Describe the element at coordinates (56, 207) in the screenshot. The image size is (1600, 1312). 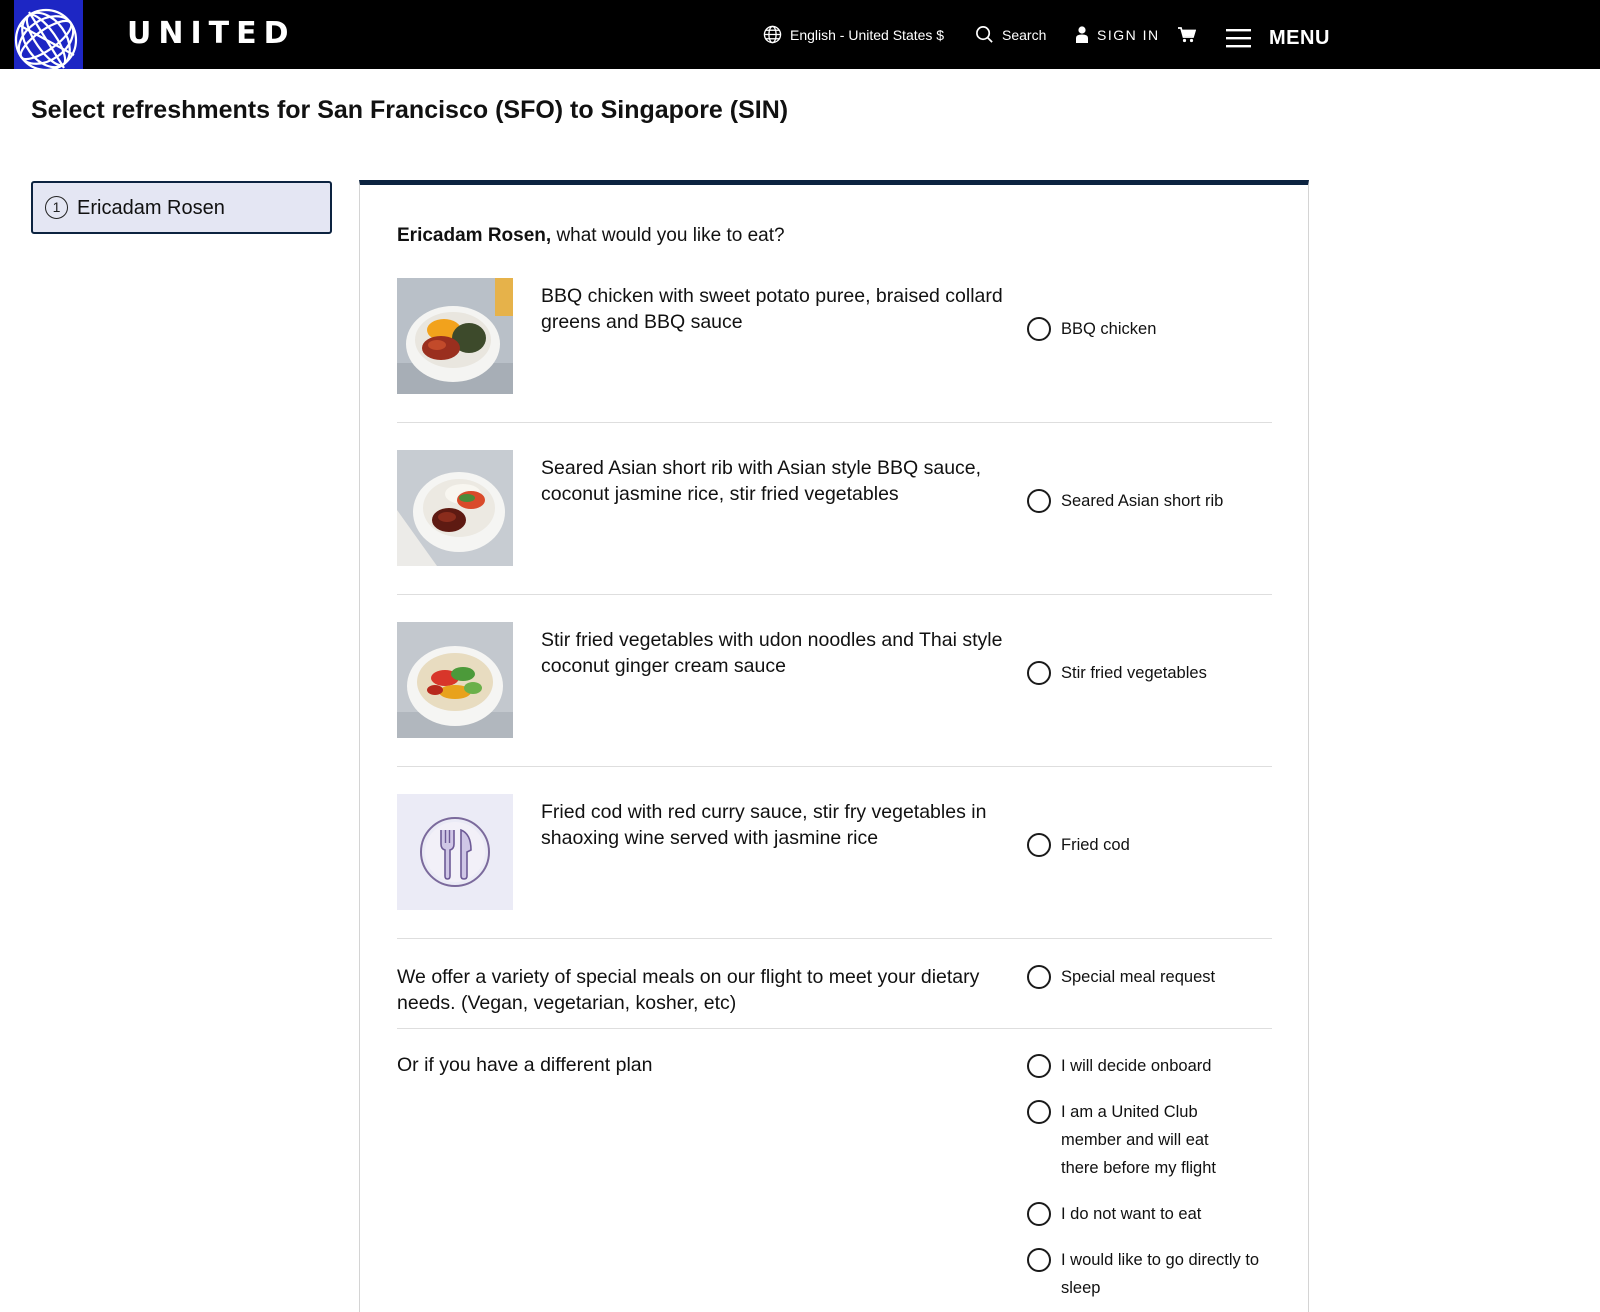
I see `passenger-number-badge: 1` at that location.